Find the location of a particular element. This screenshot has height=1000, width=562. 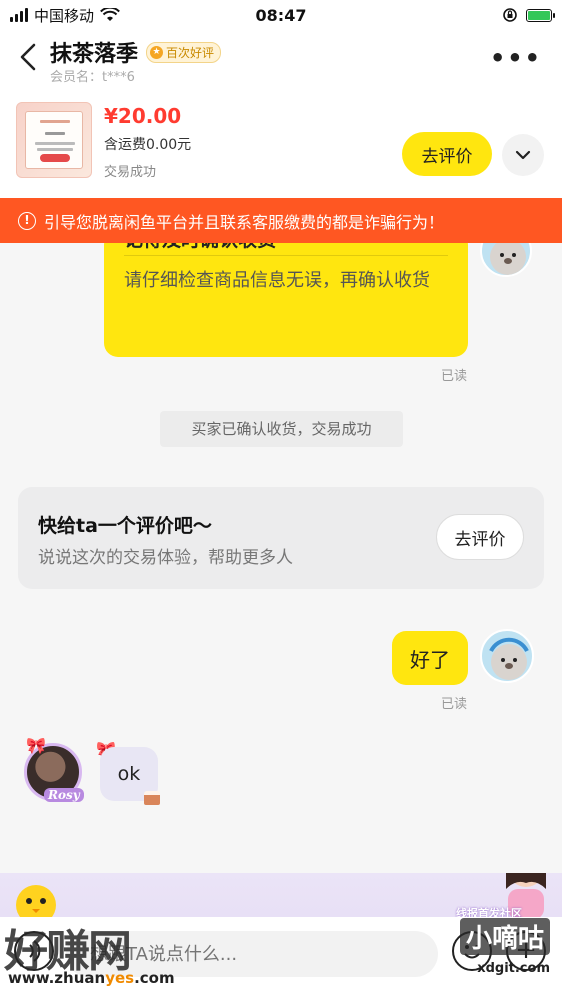

battery-icon is located at coordinates (540, 15).